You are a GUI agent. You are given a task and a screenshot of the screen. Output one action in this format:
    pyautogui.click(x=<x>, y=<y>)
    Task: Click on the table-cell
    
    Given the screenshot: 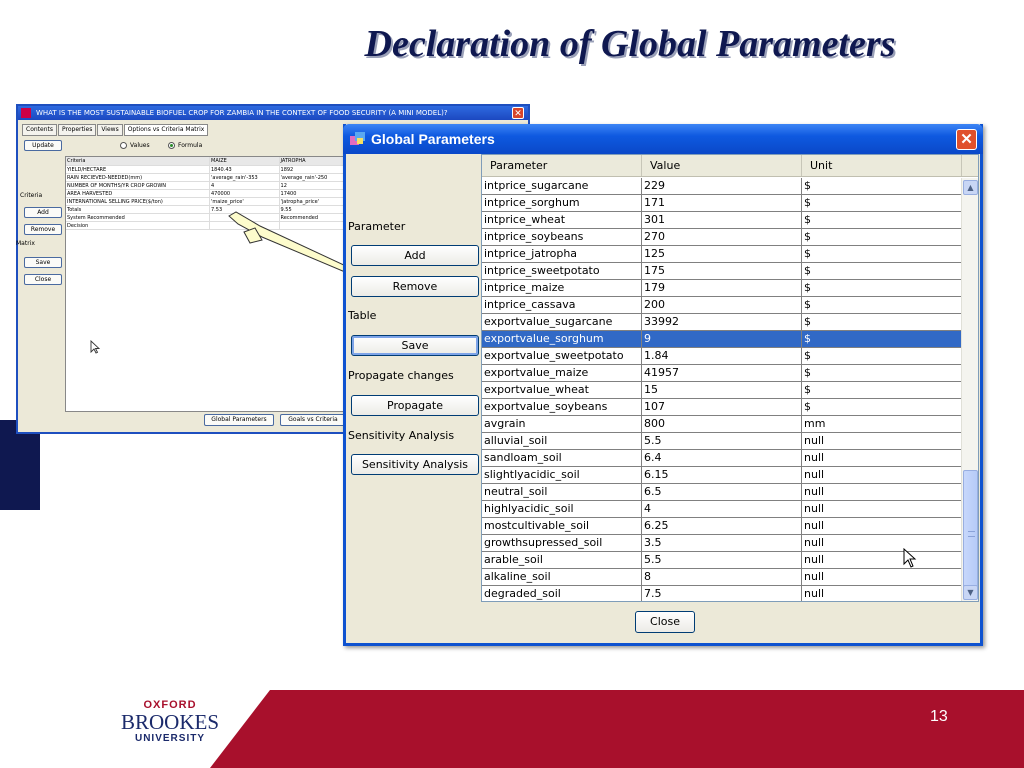 What is the action you would take?
    pyautogui.click(x=245, y=225)
    